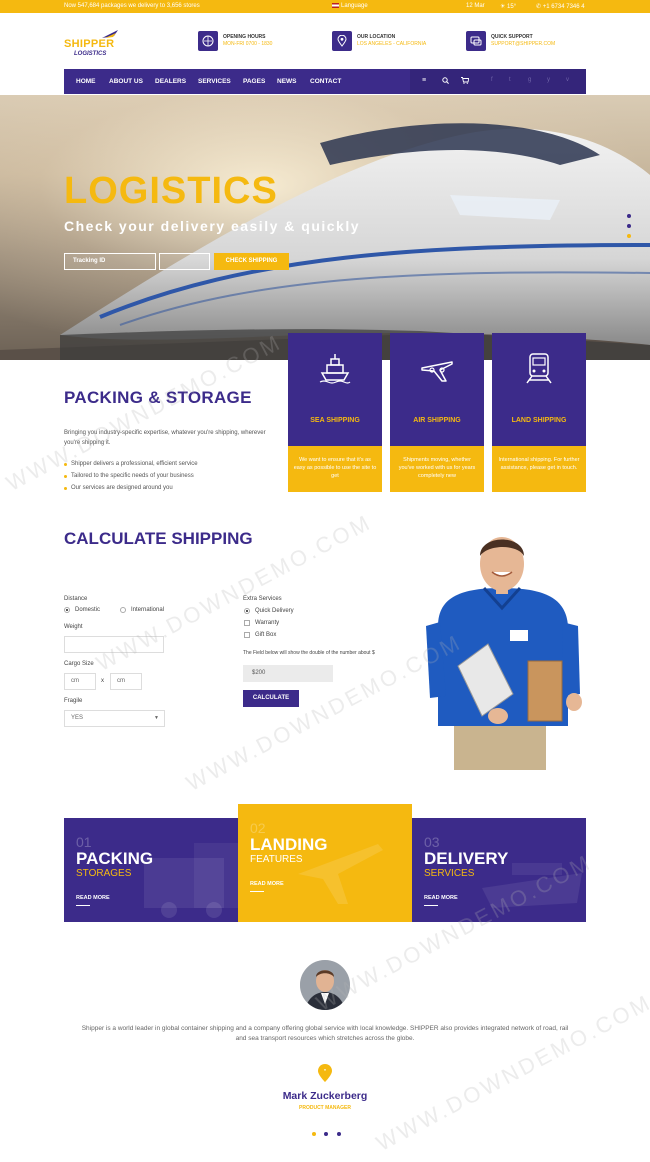 The width and height of the screenshot is (650, 1162). I want to click on logo-main-text: SHIPPER, so click(89, 44).